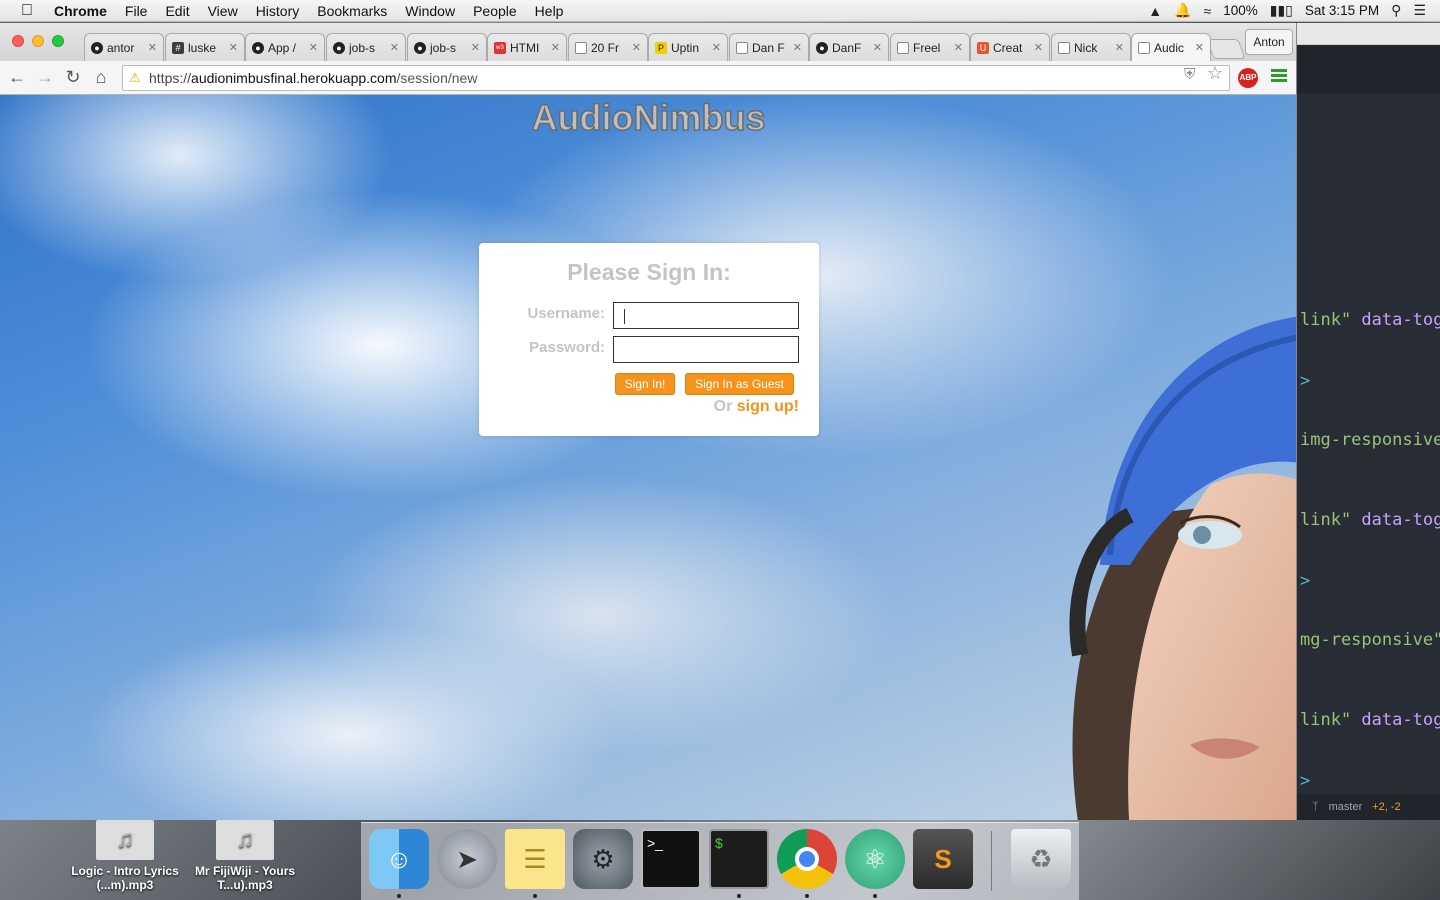 The width and height of the screenshot is (1440, 900). I want to click on menu-app-name: Chrome, so click(85, 11).